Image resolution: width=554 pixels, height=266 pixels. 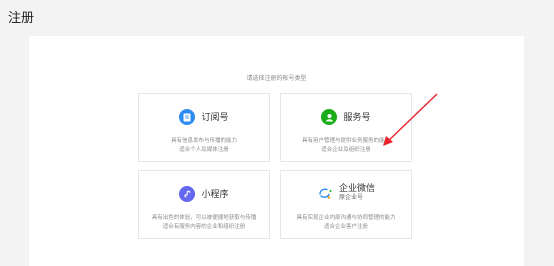 What do you see at coordinates (346, 218) in the screenshot?
I see `card-description-line: 具有实现企业内部沟通与协同管理的能力` at bounding box center [346, 218].